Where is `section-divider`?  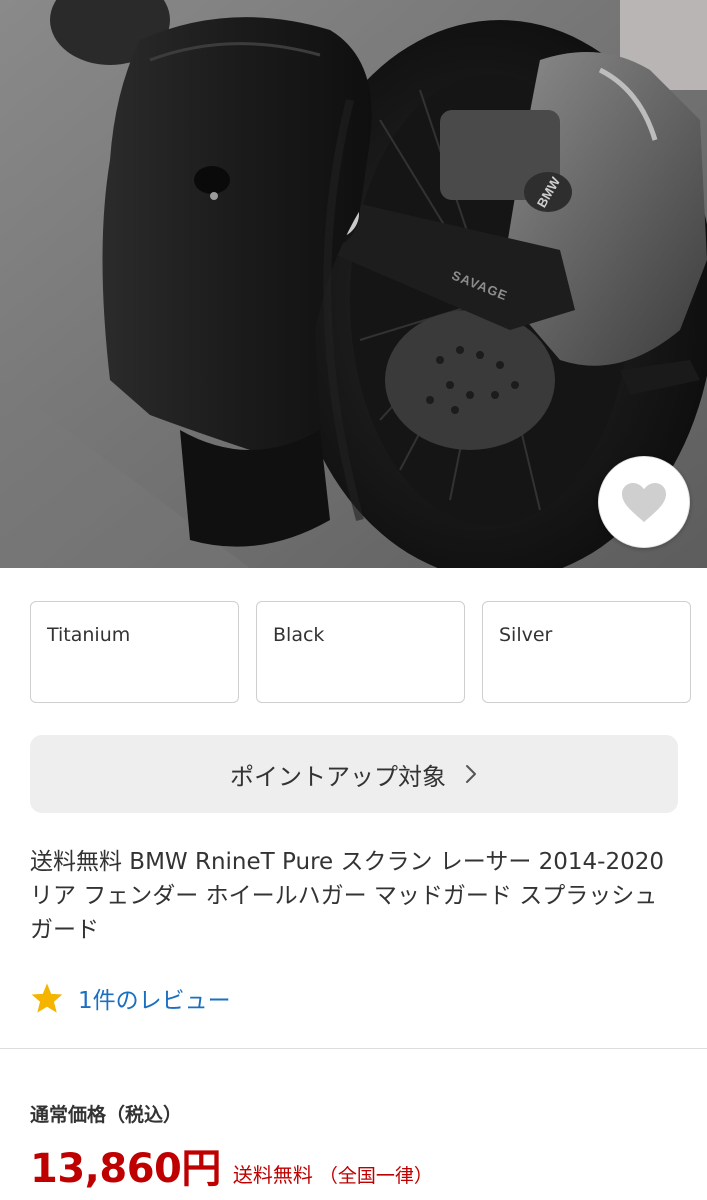 section-divider is located at coordinates (353, 1048).